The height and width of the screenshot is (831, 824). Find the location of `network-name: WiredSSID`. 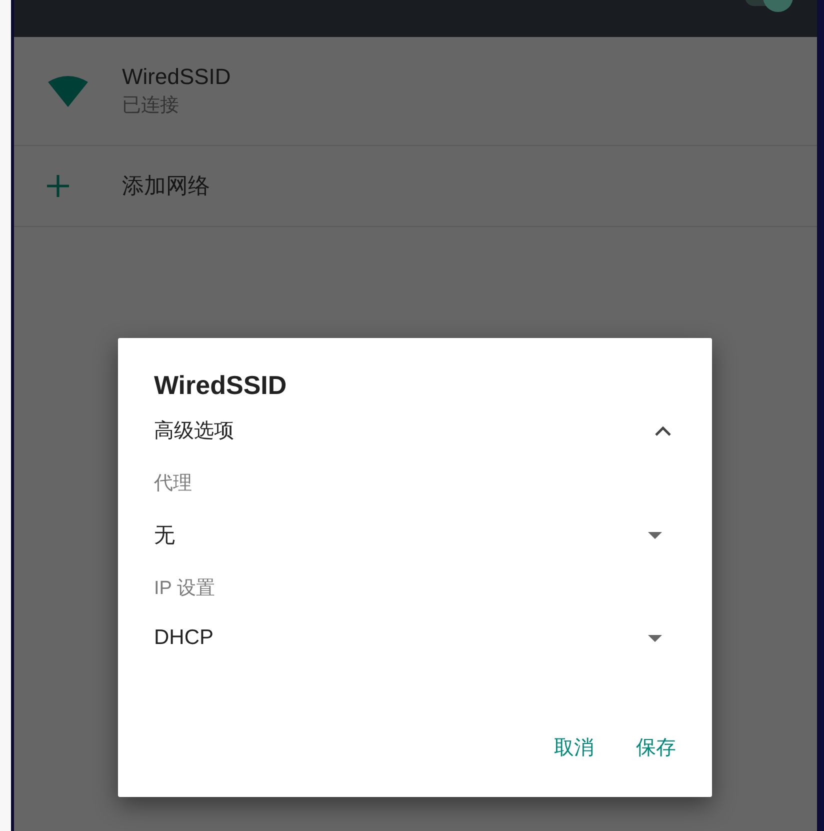

network-name: WiredSSID is located at coordinates (176, 77).